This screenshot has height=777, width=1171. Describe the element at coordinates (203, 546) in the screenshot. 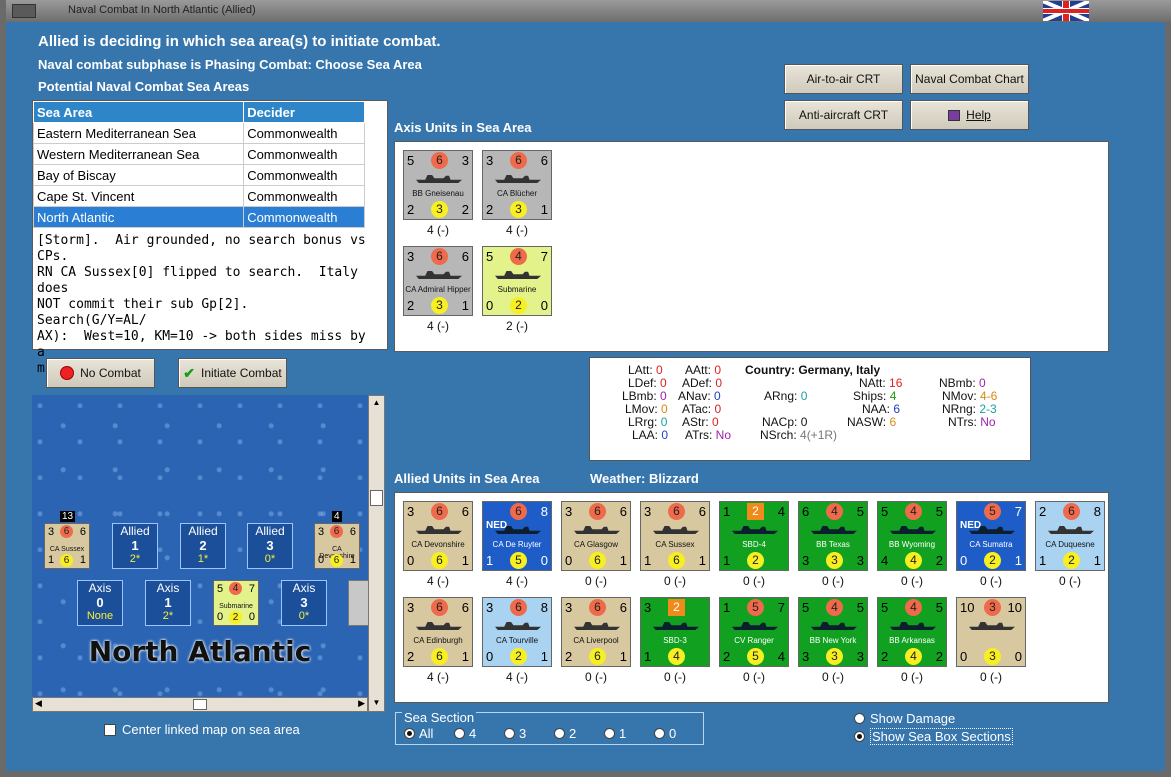

I see `allied-box-2: Allied 2 1*` at that location.